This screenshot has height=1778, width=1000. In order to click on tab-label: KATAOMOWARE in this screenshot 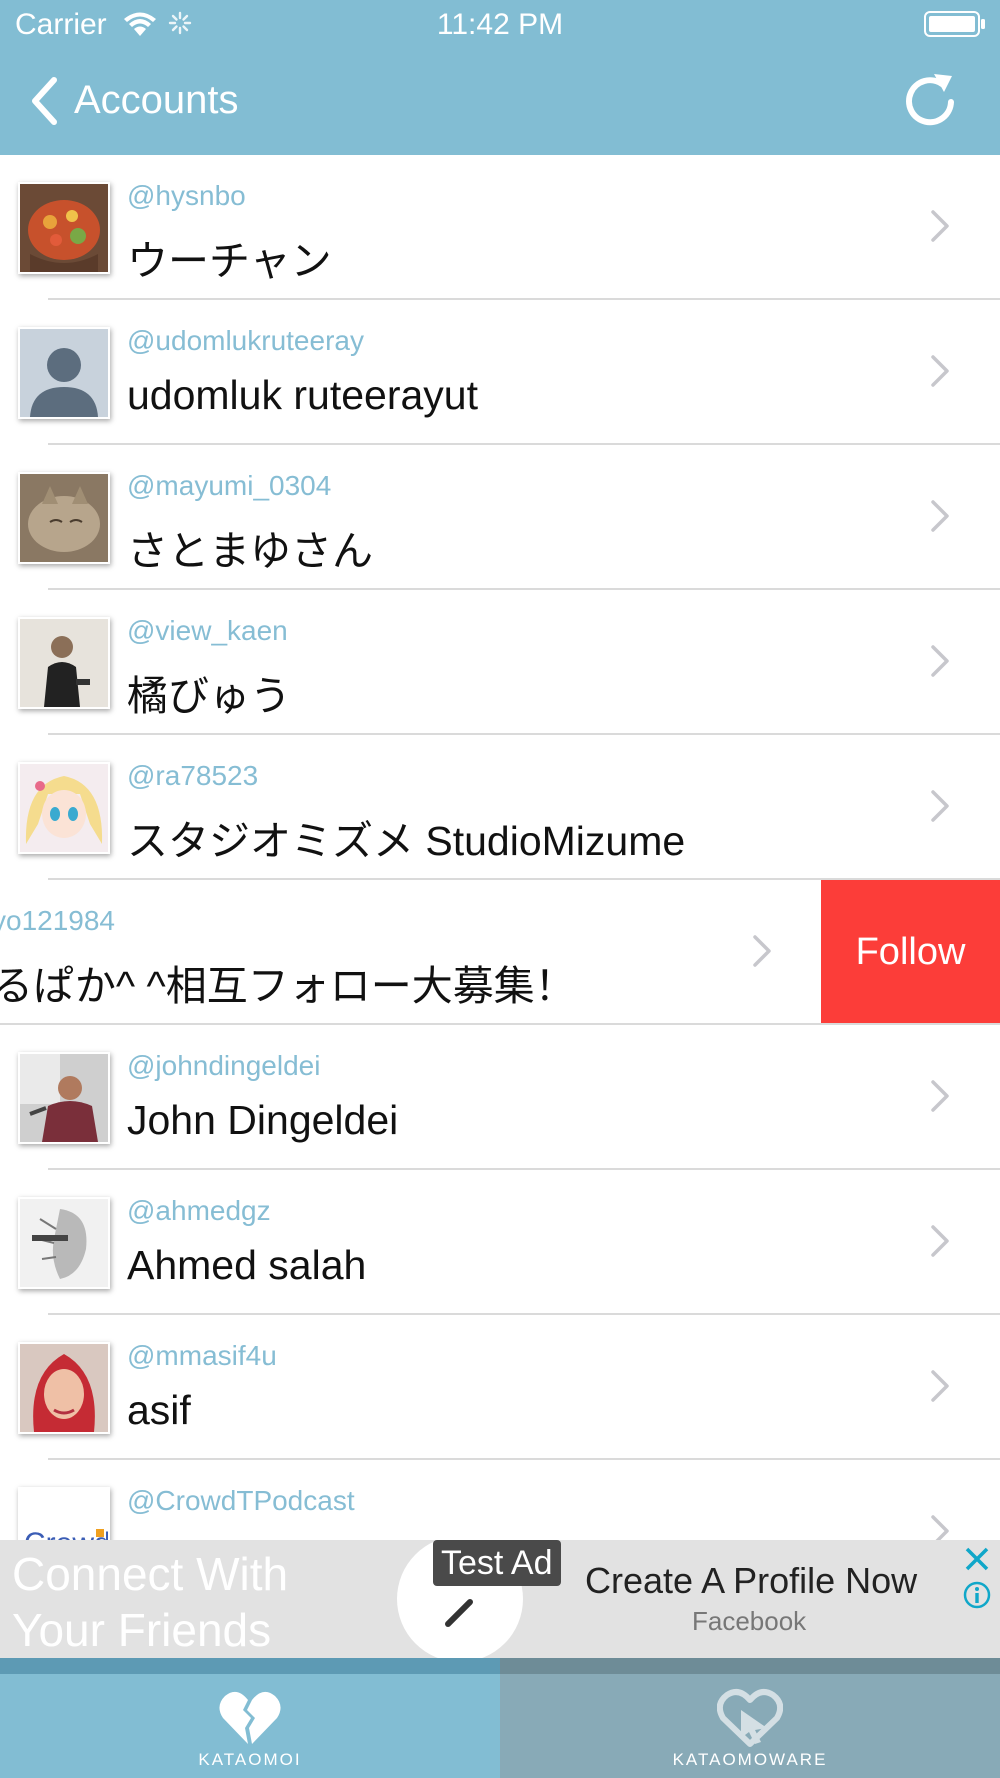, I will do `click(750, 1759)`.